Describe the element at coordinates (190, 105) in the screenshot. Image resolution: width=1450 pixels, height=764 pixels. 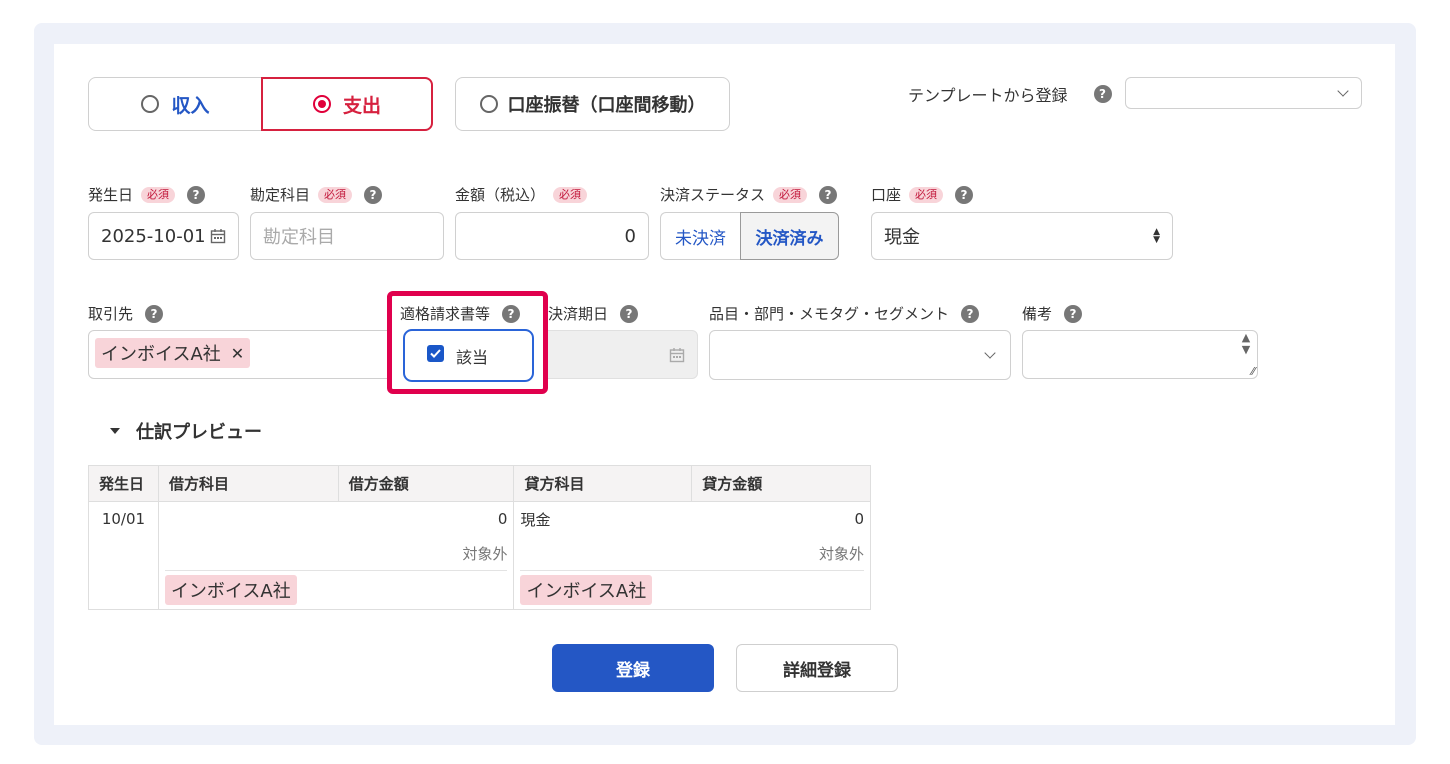
I see `income-label: 収入` at that location.